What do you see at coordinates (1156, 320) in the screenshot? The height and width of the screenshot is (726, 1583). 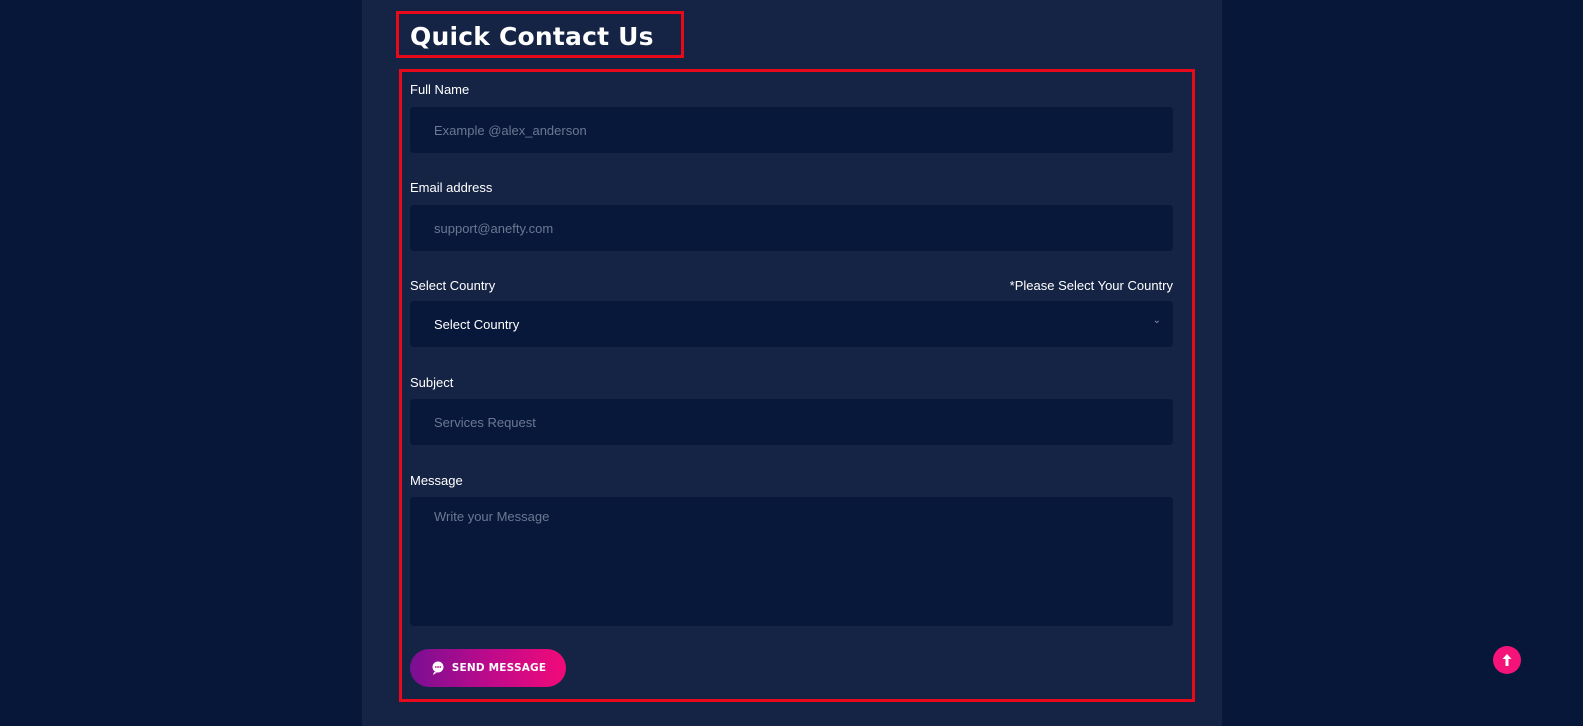 I see `chevron-down-icon: ⌄` at bounding box center [1156, 320].